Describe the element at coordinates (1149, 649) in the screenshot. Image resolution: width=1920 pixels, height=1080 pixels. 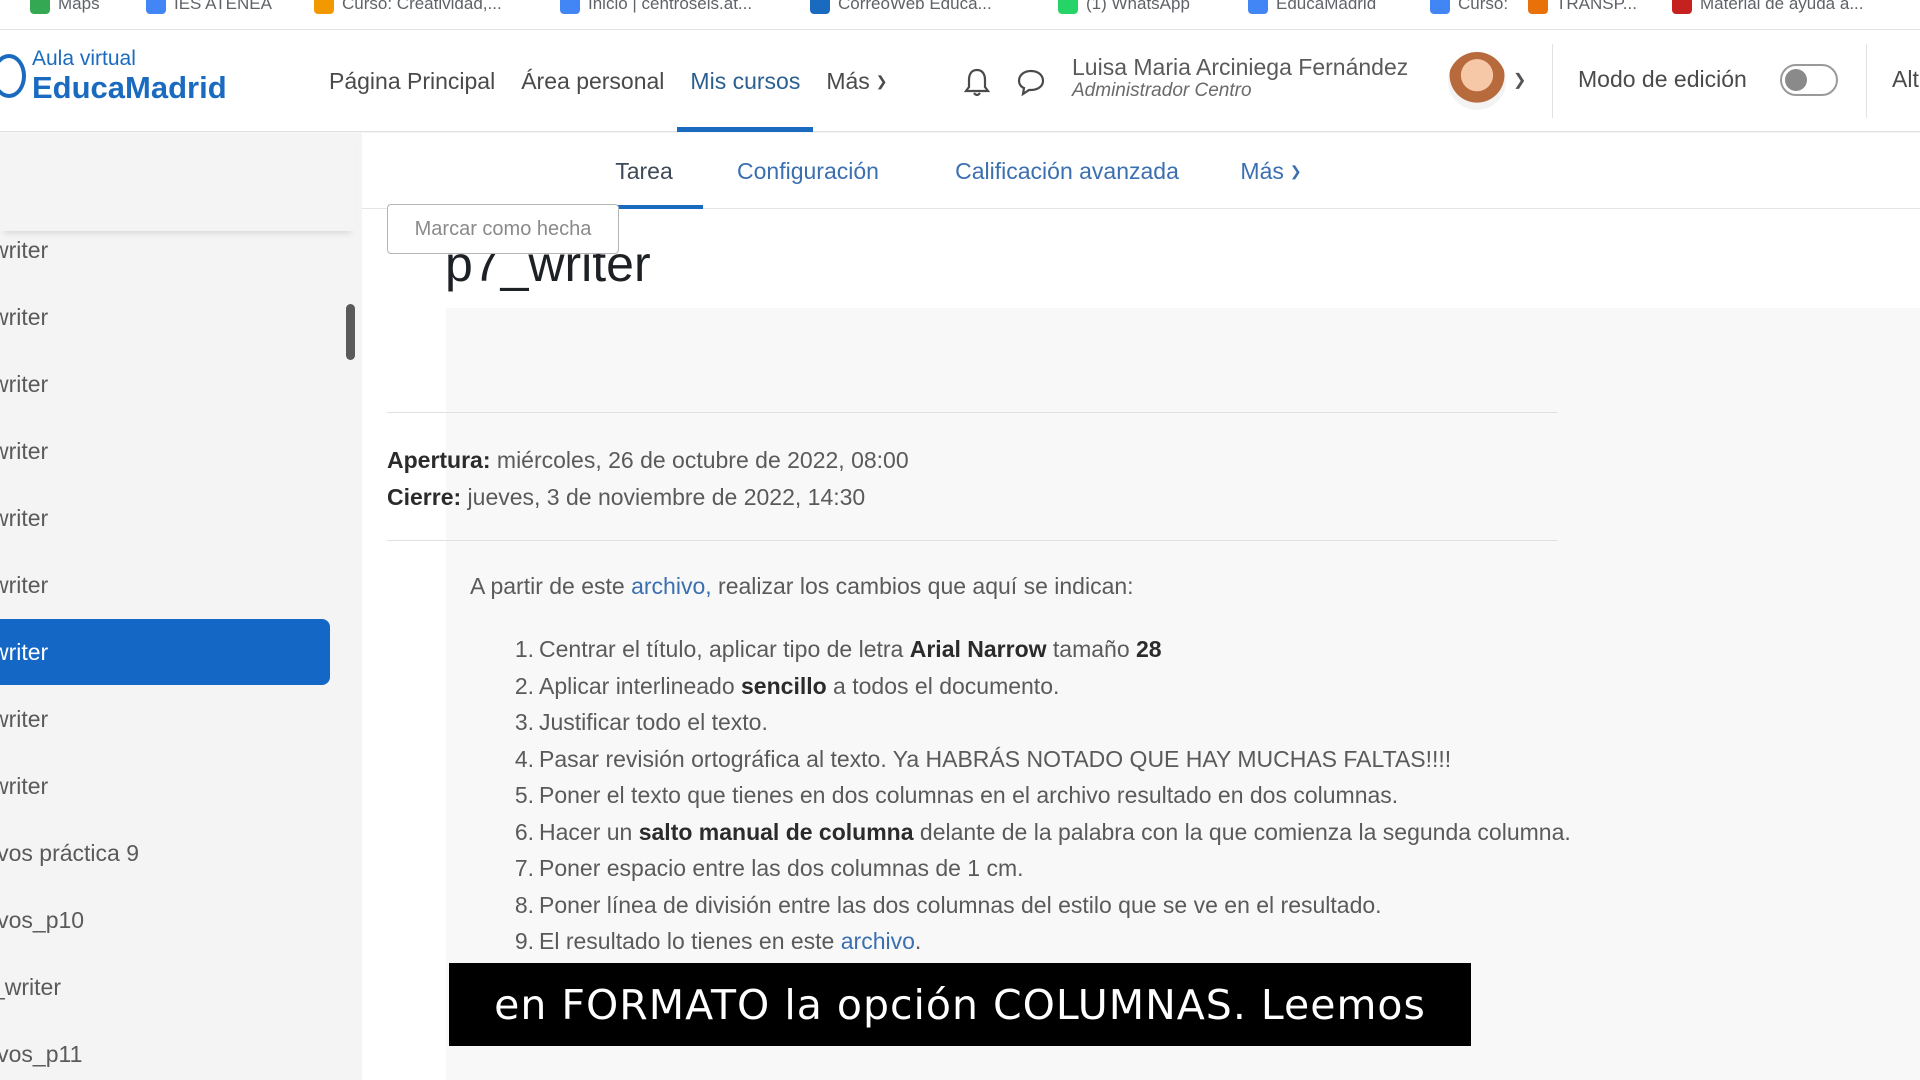
I see `instruction-text: 28` at that location.